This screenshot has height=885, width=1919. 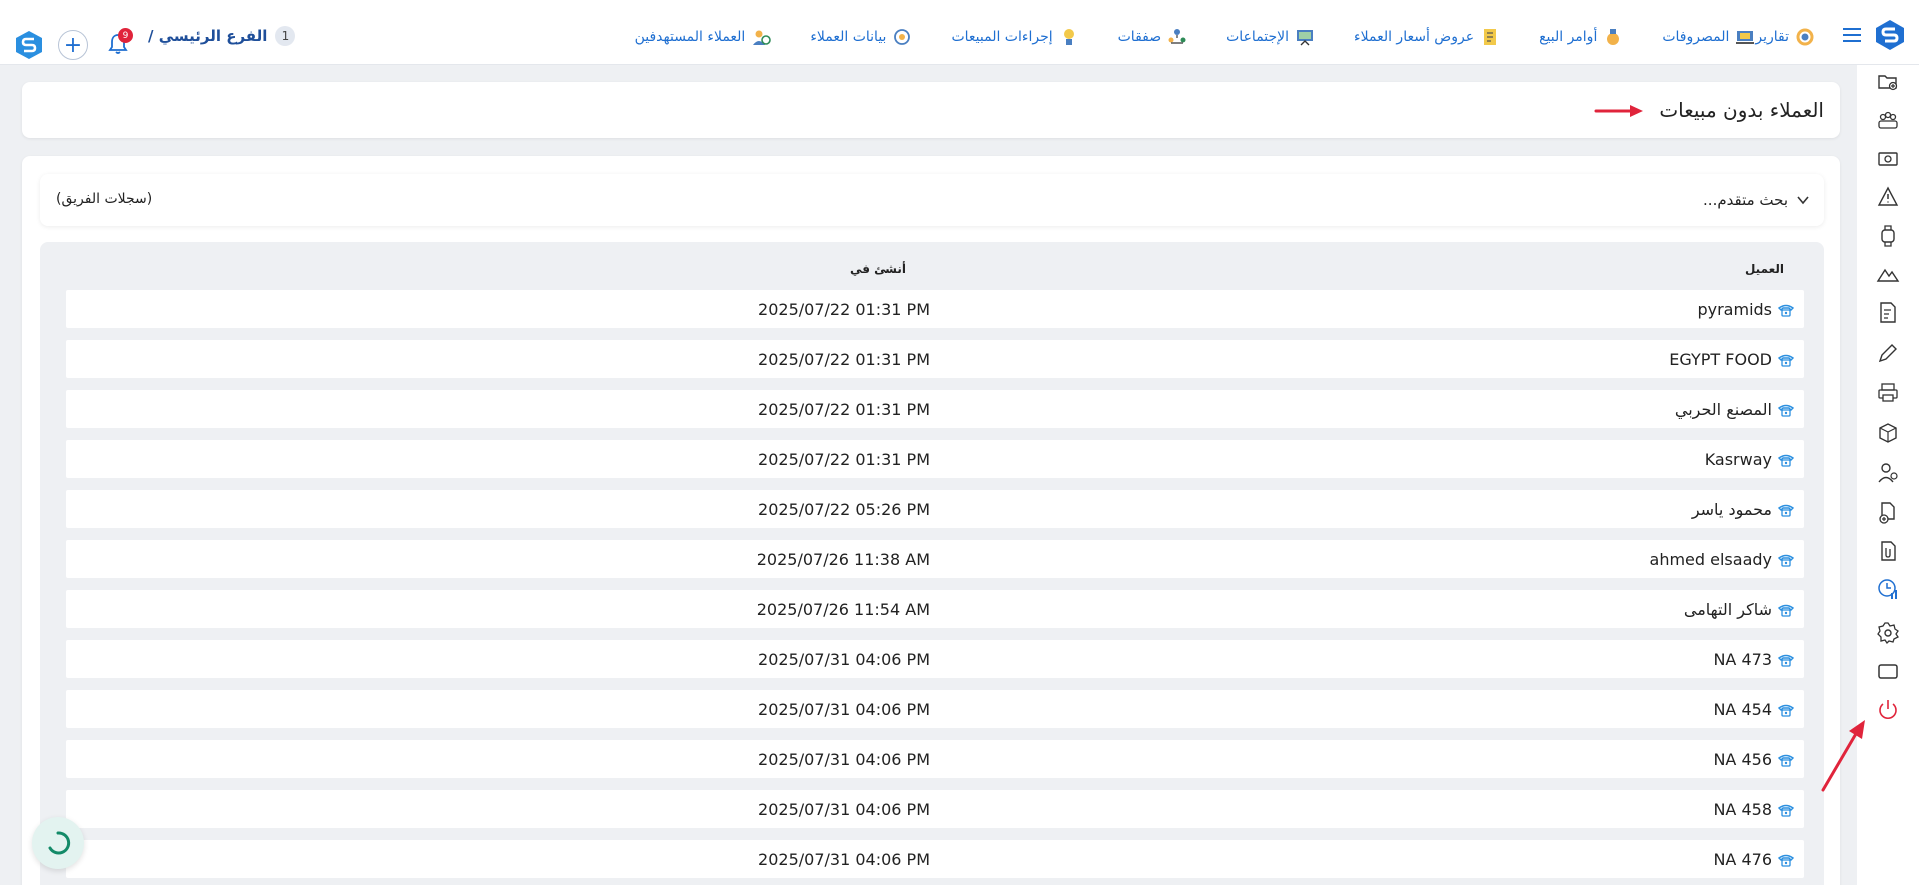 I want to click on table-row: NA 458 2025/07/31 04:06 PM, so click(x=935, y=809).